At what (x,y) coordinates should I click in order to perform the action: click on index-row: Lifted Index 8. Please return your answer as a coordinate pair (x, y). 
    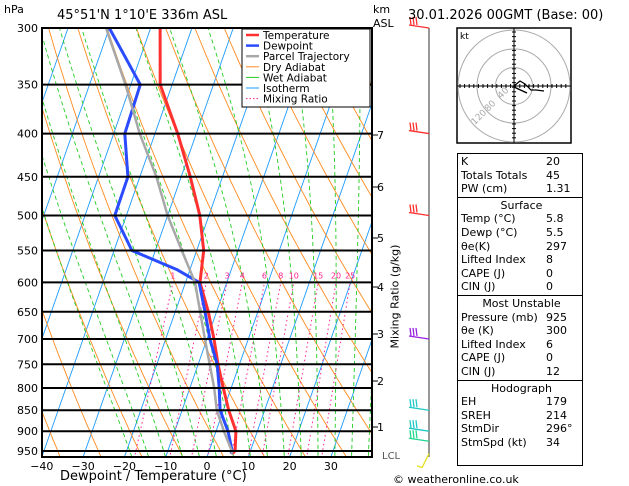
    Looking at the image, I should click on (521, 260).